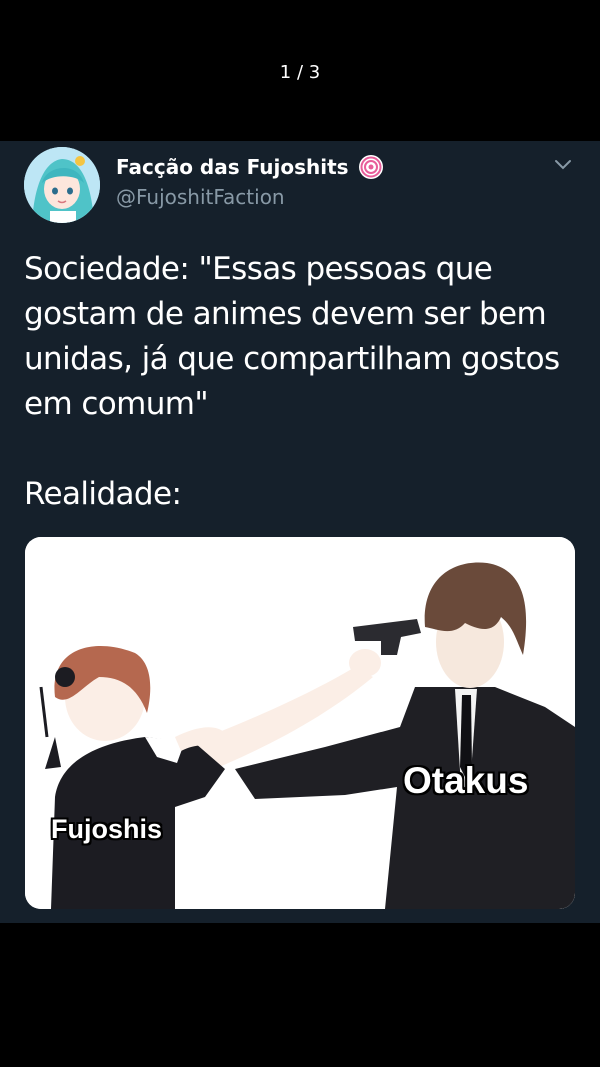  Describe the element at coordinates (300, 72) in the screenshot. I see `page-indicator: 1 / 3` at that location.